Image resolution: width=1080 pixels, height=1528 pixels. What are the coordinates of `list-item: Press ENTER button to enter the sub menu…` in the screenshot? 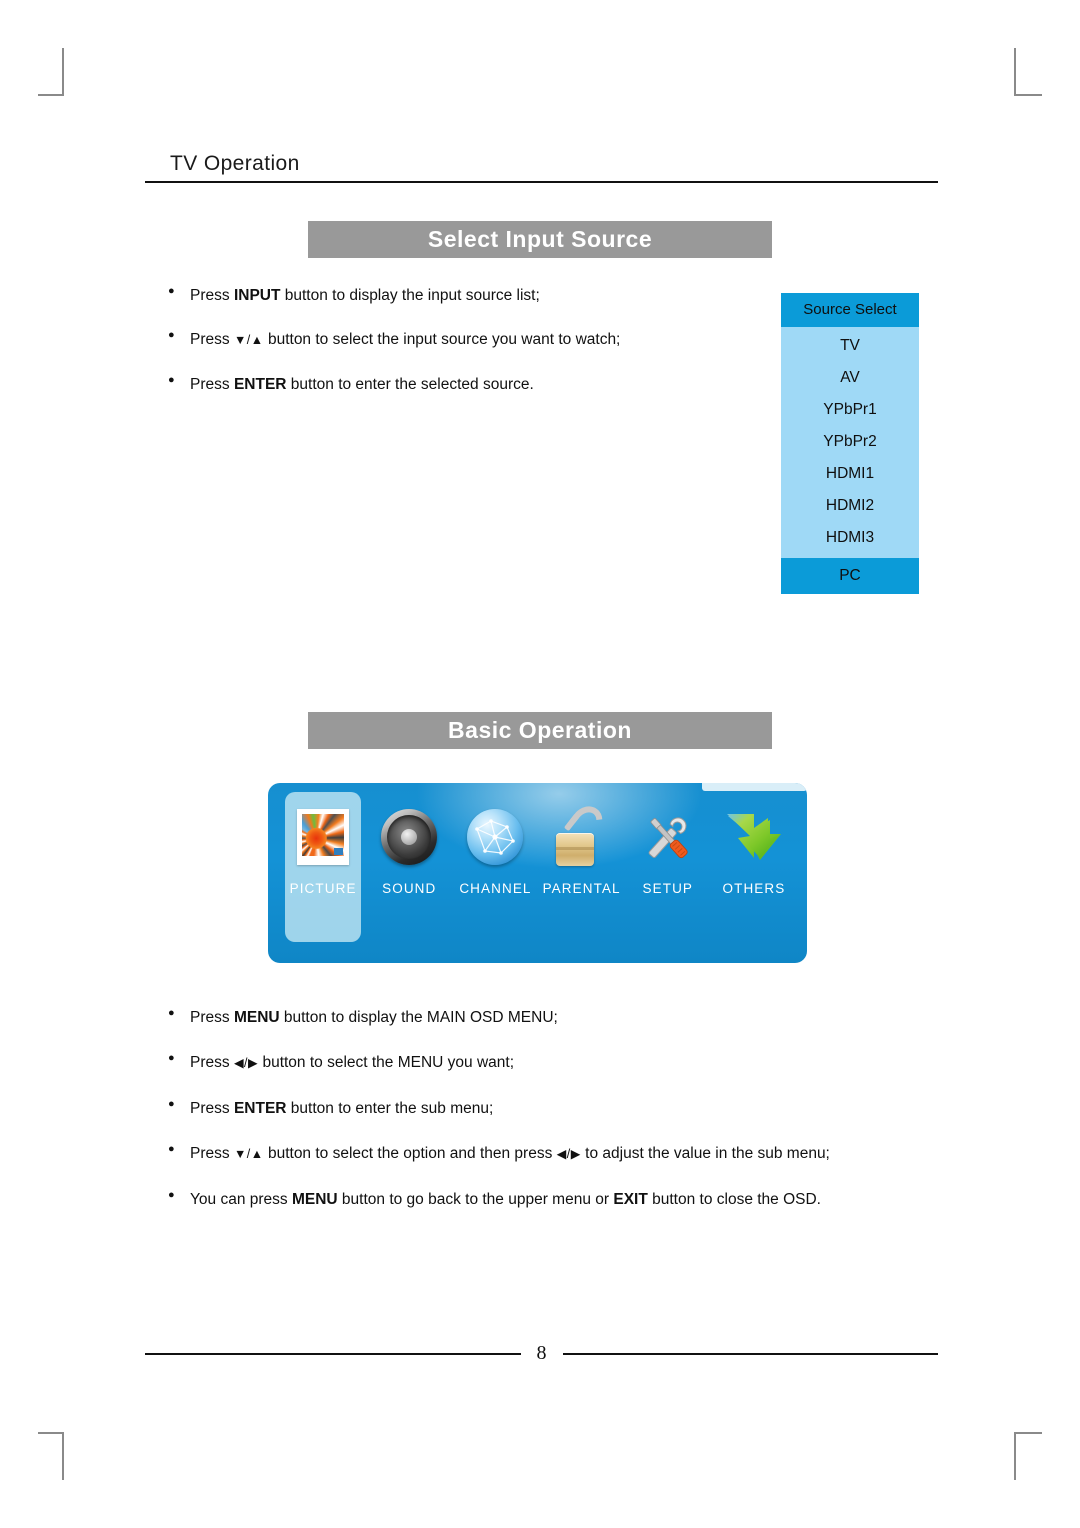 It's located at (518, 1108).